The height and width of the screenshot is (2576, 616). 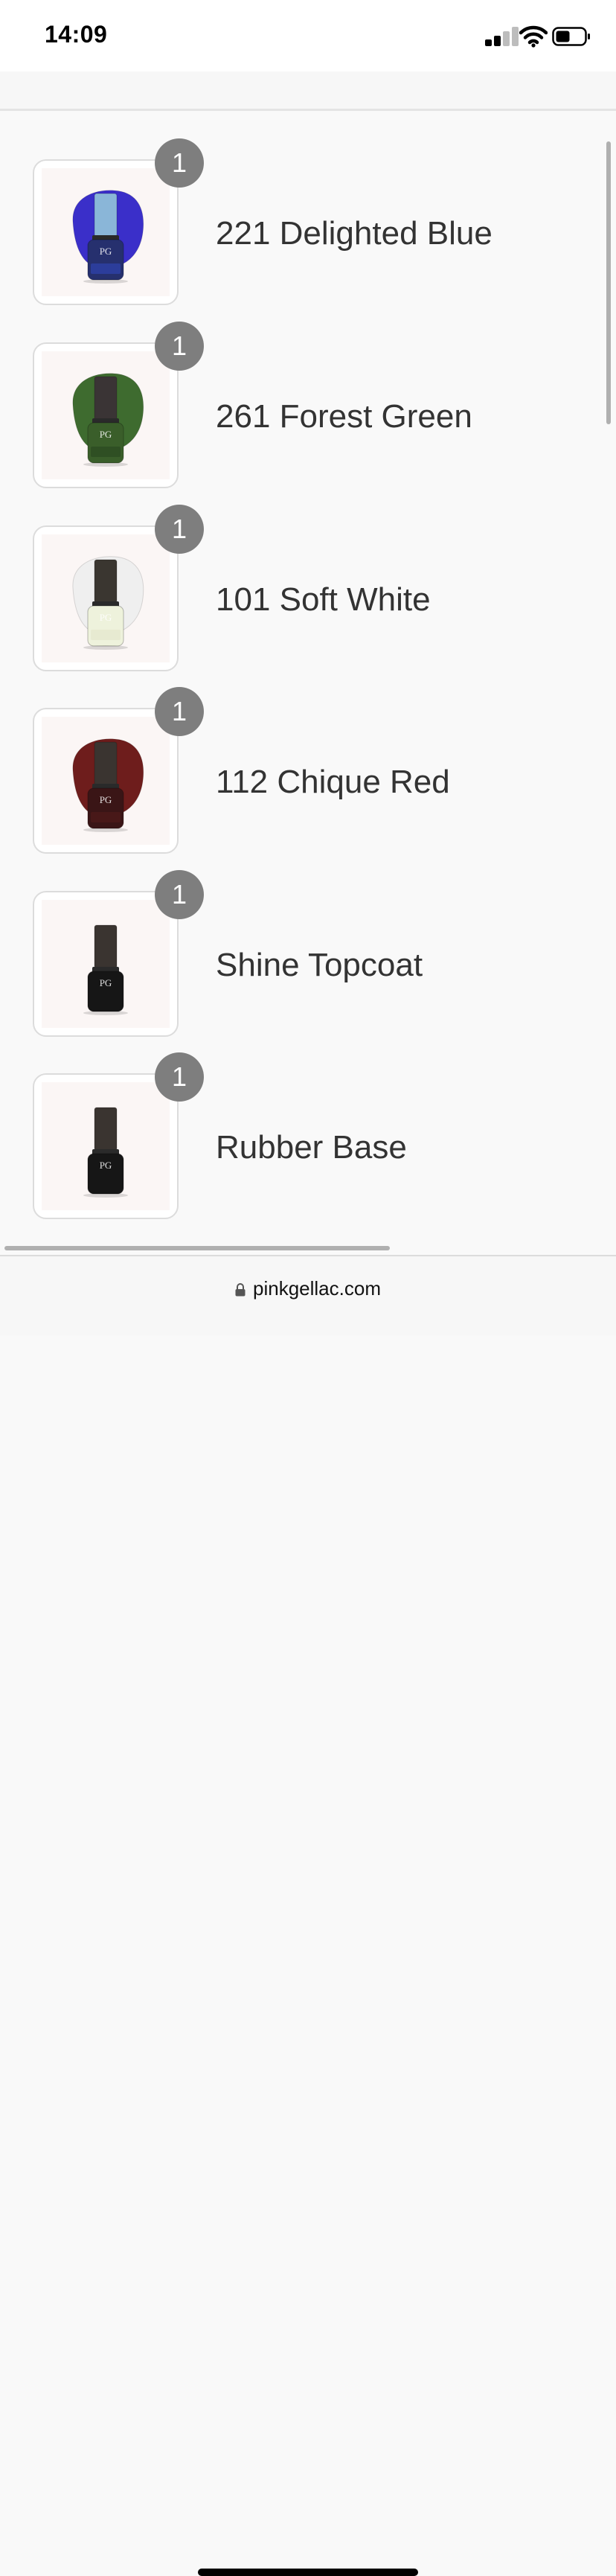 What do you see at coordinates (533, 36) in the screenshot?
I see `wifi-icon` at bounding box center [533, 36].